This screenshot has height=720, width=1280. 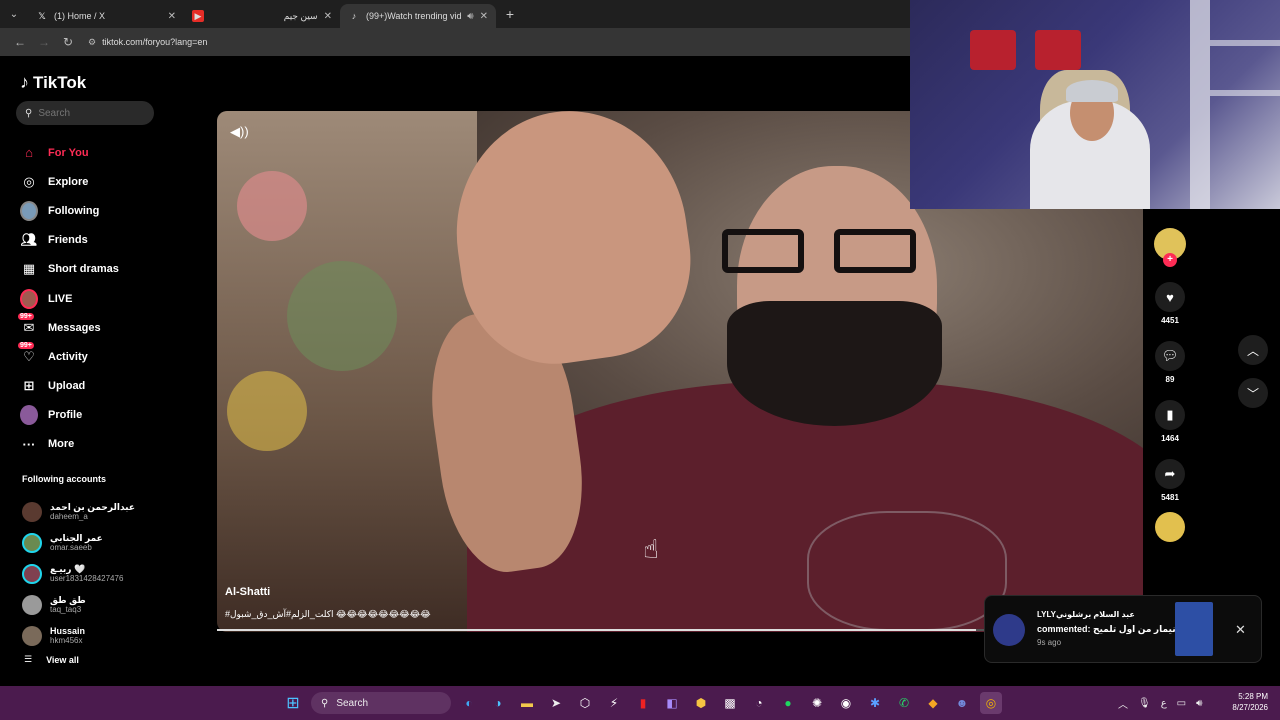 I want to click on nav-activity: ♡ 99+ Activity, so click(x=68, y=356).